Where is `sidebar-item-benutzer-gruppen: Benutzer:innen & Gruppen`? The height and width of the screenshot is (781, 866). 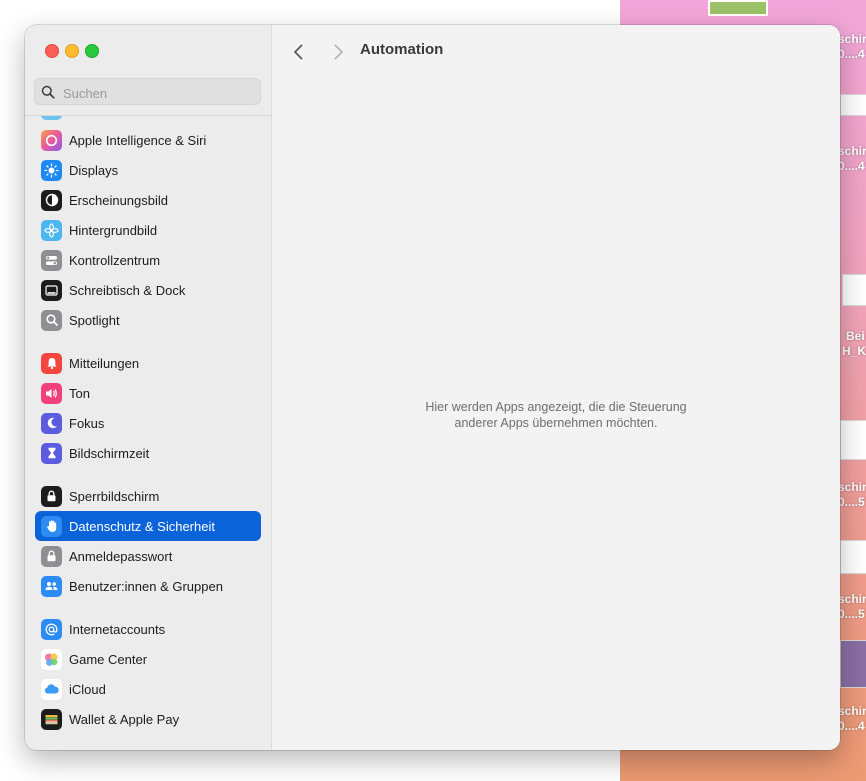 sidebar-item-benutzer-gruppen: Benutzer:innen & Gruppen is located at coordinates (148, 586).